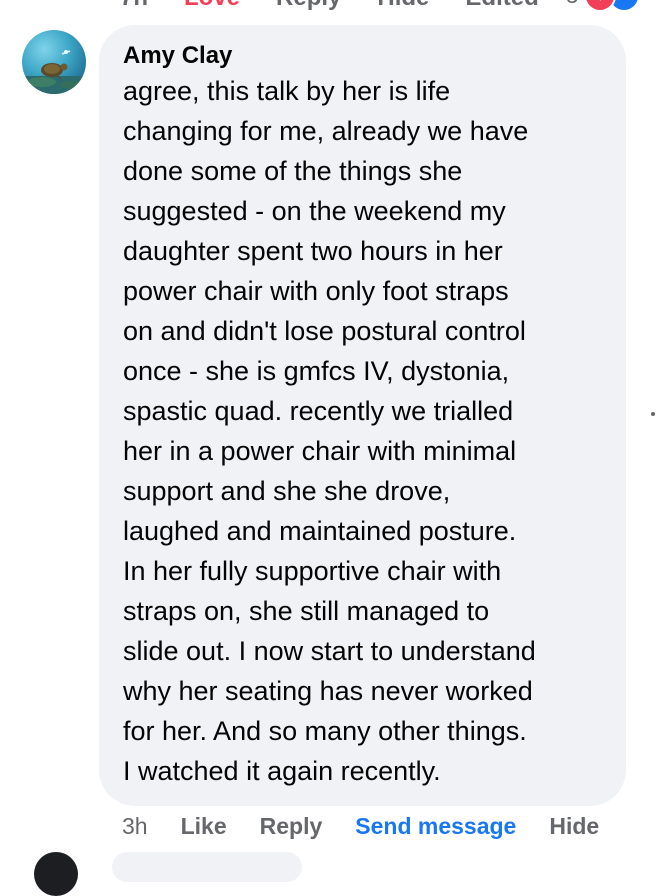 This screenshot has height=896, width=656. What do you see at coordinates (318, 411) in the screenshot?
I see `comment-line: spastic quad. recently we trialled` at bounding box center [318, 411].